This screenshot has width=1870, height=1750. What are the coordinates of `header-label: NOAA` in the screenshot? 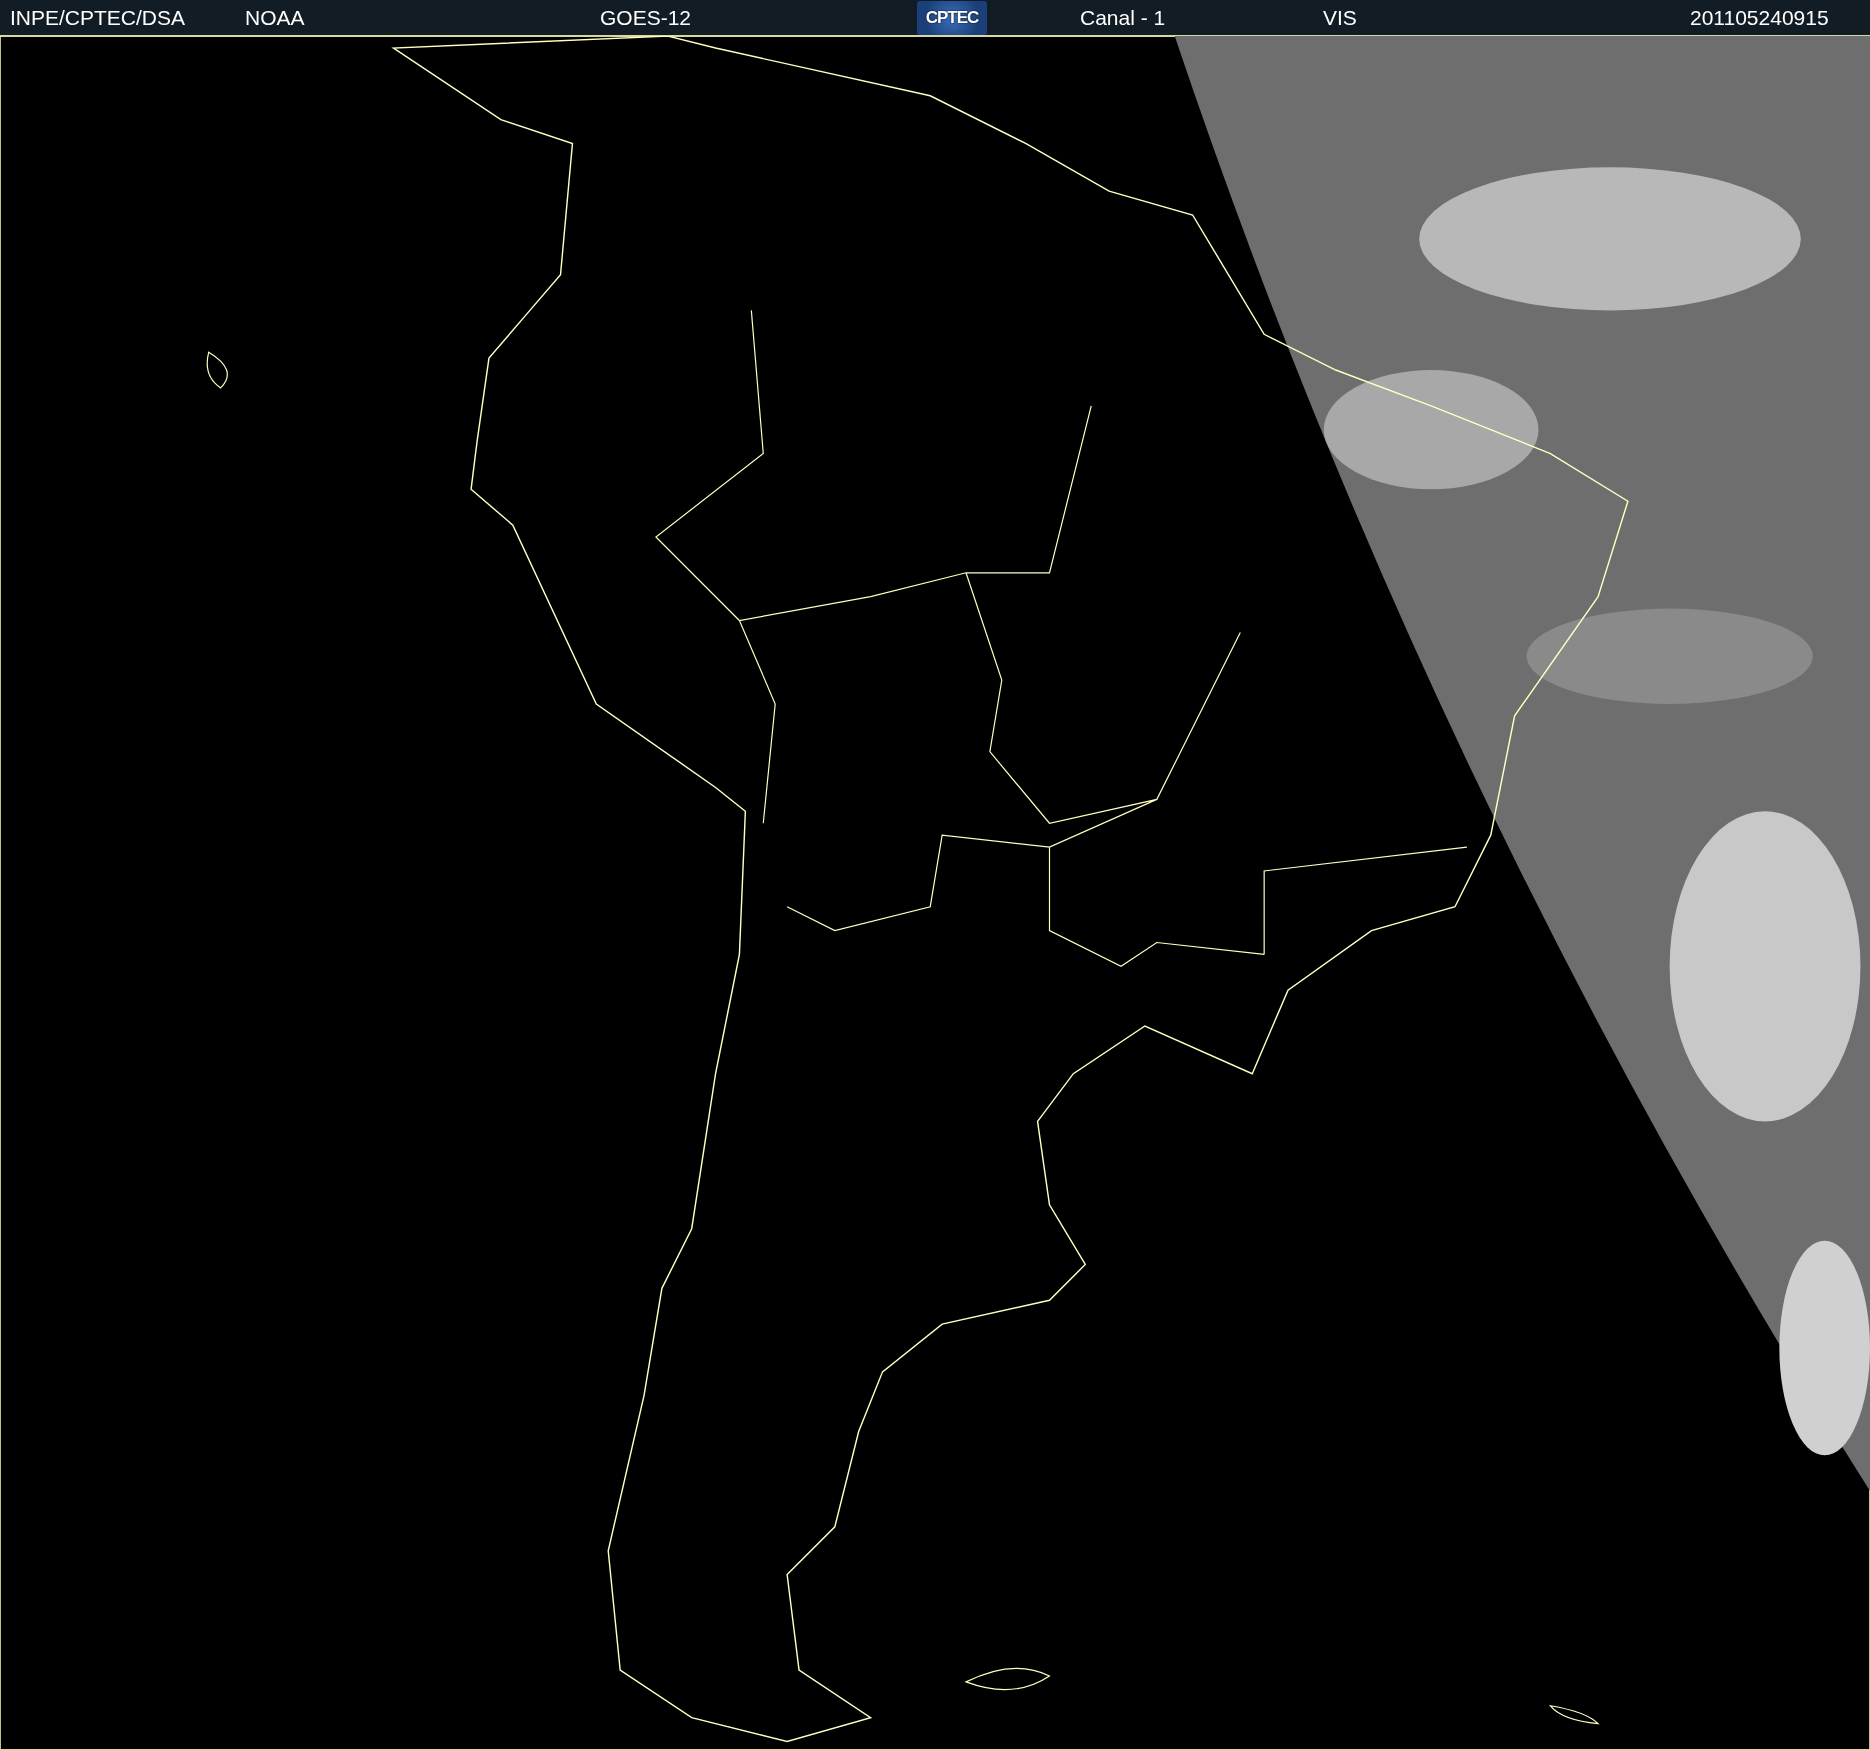 It's located at (275, 17).